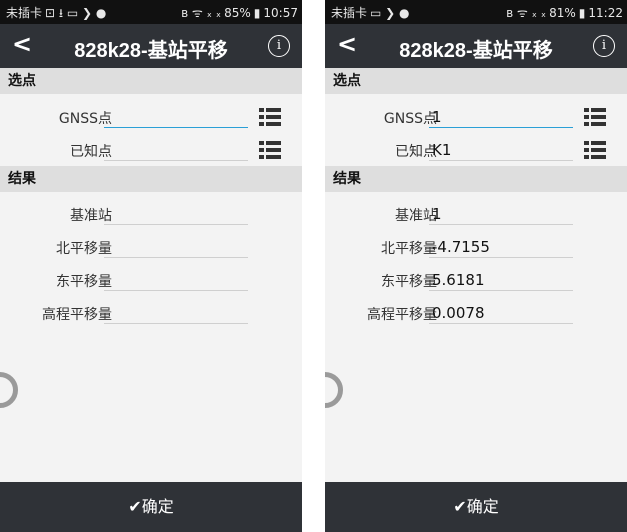 The image size is (627, 532). I want to click on row-known-point: 已知点 K1, so click(476, 150).